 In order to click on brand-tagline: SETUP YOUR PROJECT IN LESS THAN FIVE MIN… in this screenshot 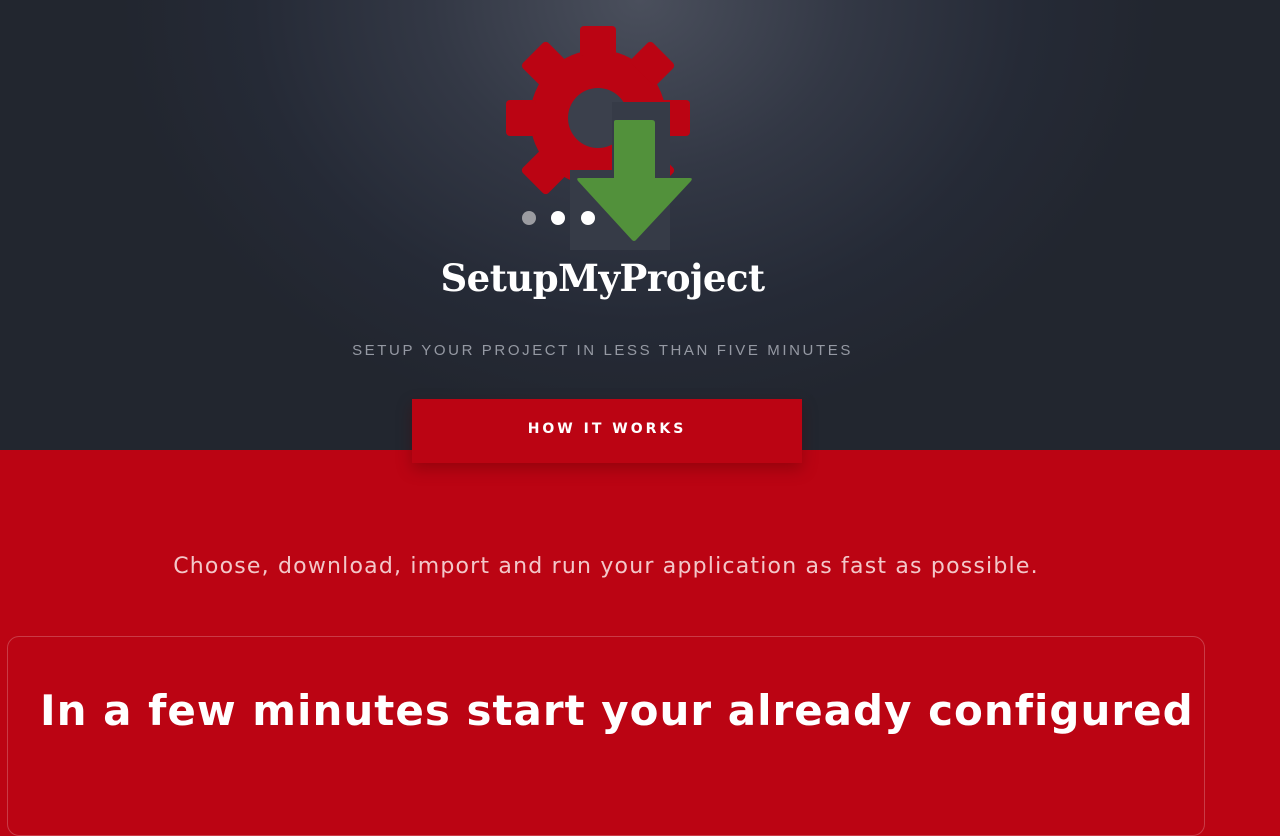, I will do `click(602, 350)`.